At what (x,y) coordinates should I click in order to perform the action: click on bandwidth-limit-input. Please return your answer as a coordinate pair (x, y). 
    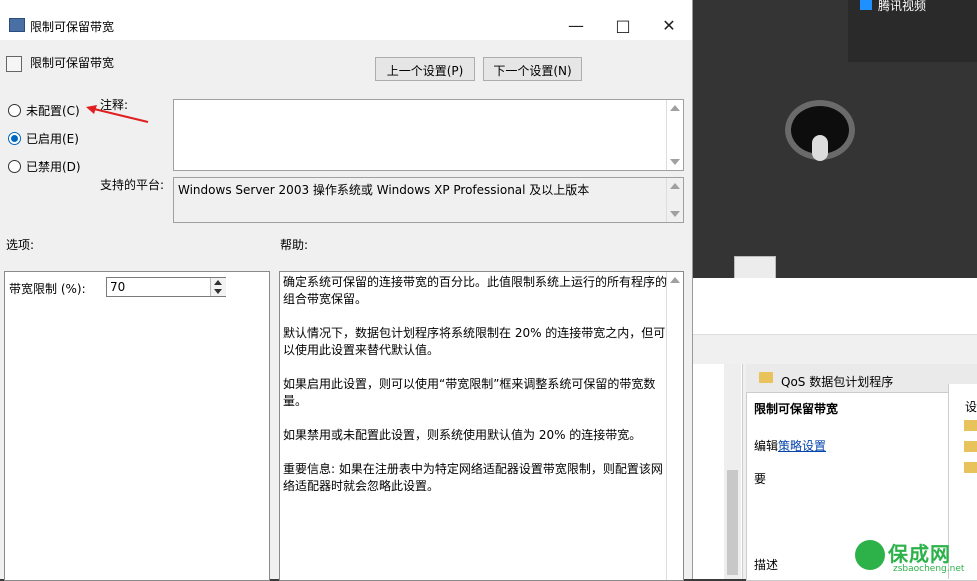
    Looking at the image, I should click on (166, 287).